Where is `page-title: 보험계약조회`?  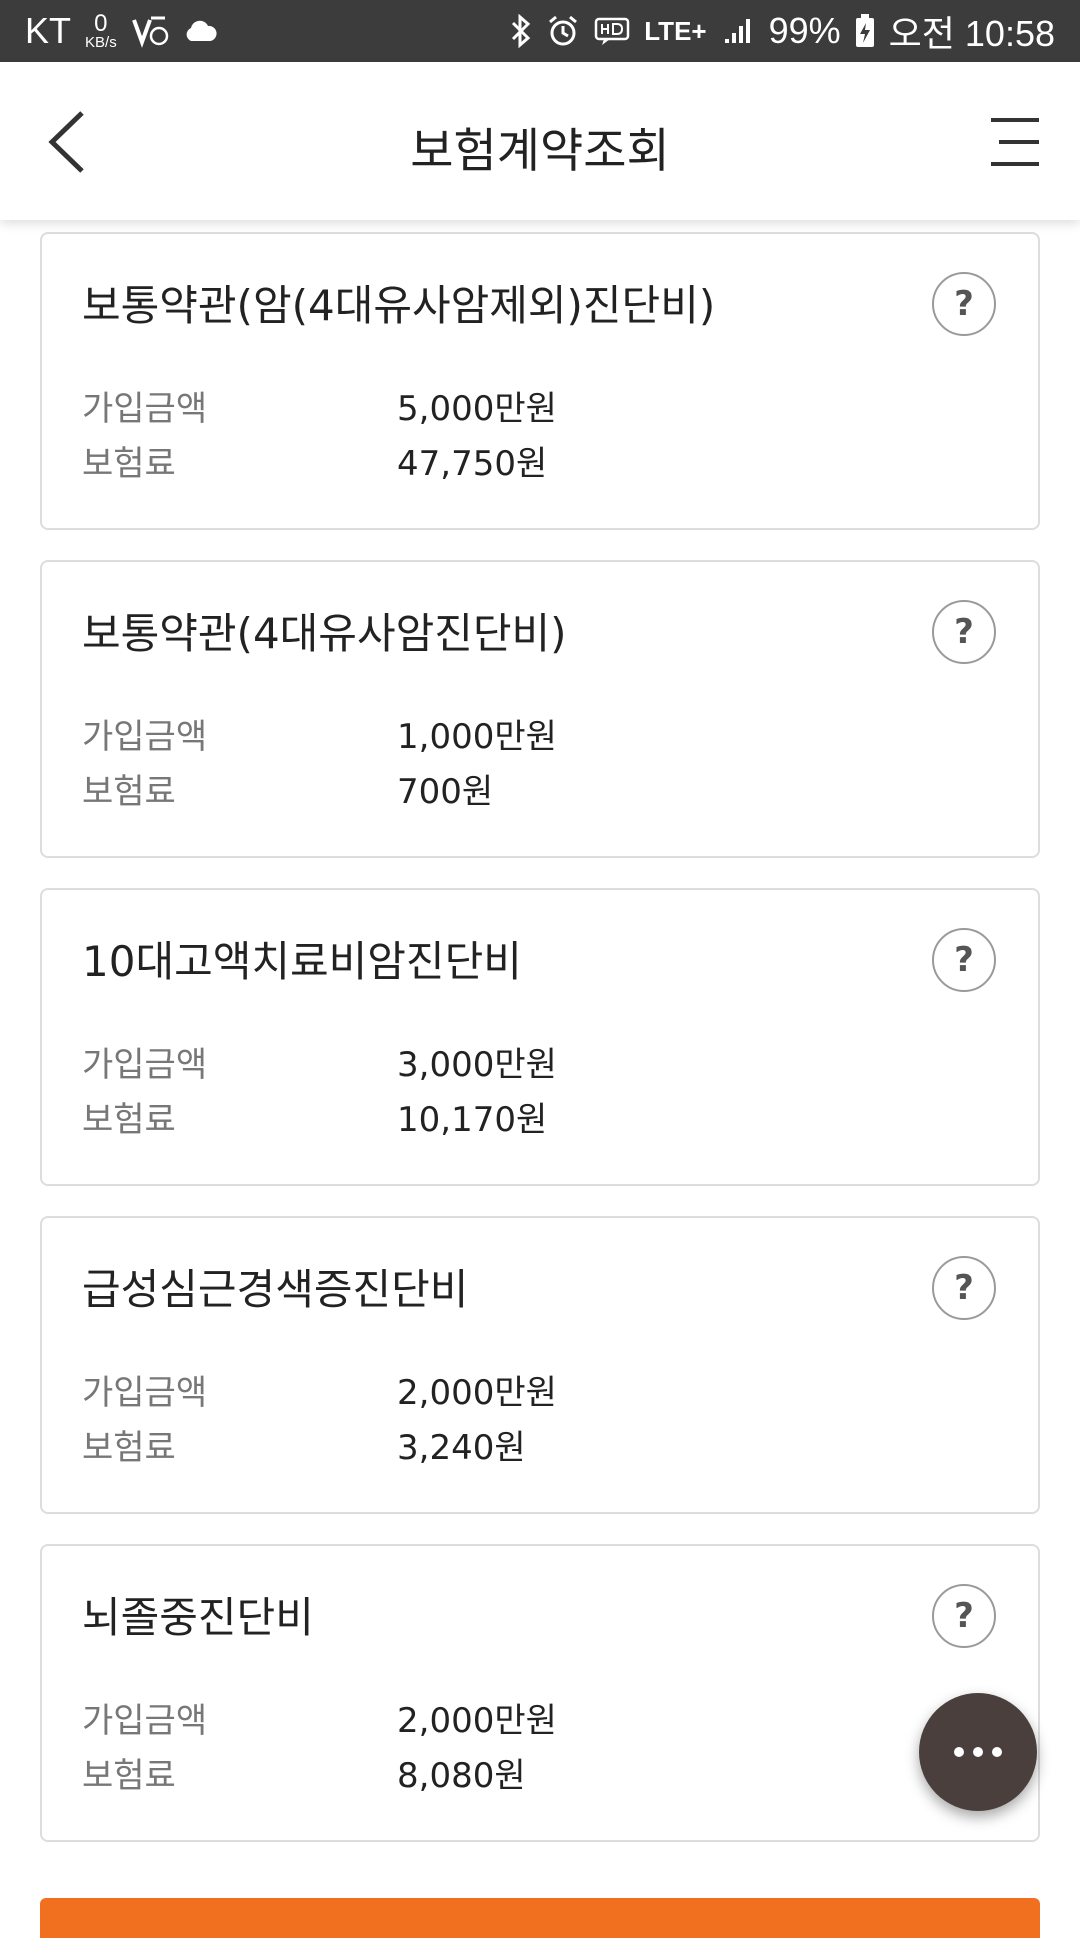
page-title: 보험계약조회 is located at coordinates (540, 151).